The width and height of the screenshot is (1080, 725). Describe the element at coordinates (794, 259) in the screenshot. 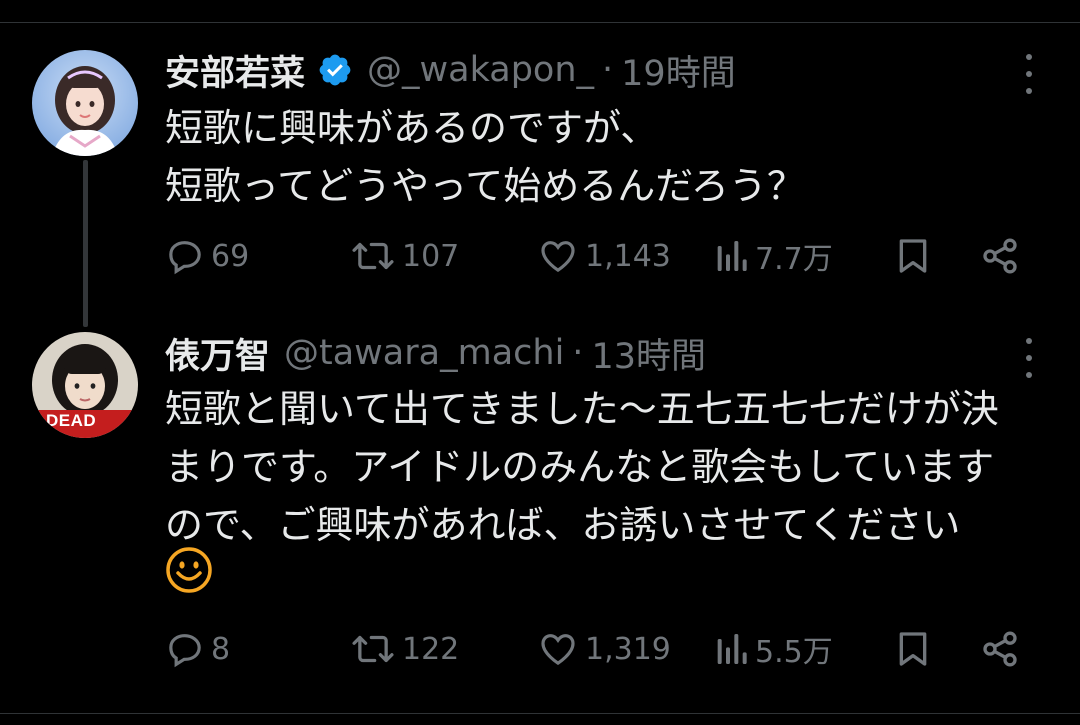

I see `view-count: 7.7万` at that location.